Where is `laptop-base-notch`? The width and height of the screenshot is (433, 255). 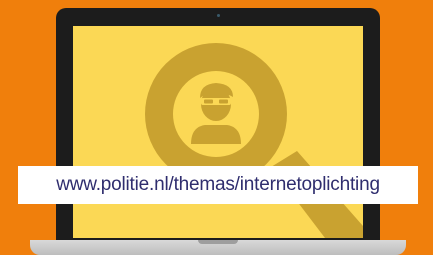
laptop-base-notch is located at coordinates (218, 242).